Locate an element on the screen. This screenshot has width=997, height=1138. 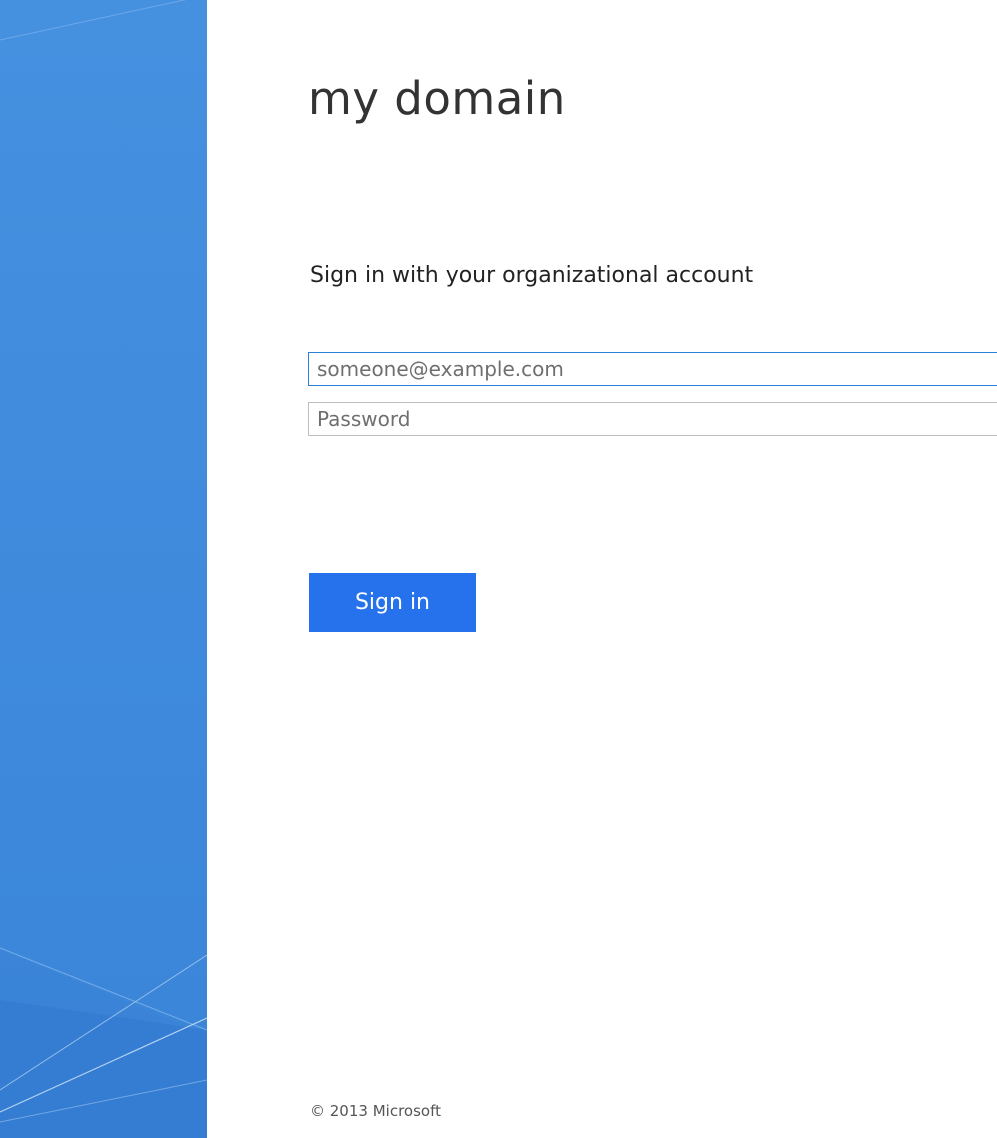
top-strip is located at coordinates (602, 4).